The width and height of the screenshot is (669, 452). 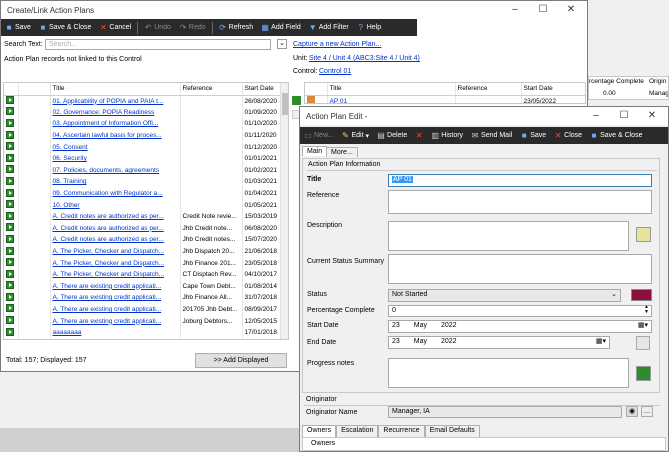 What do you see at coordinates (499, 342) in the screenshot?
I see `end-date-field: 23 May 2022 ▦▾` at bounding box center [499, 342].